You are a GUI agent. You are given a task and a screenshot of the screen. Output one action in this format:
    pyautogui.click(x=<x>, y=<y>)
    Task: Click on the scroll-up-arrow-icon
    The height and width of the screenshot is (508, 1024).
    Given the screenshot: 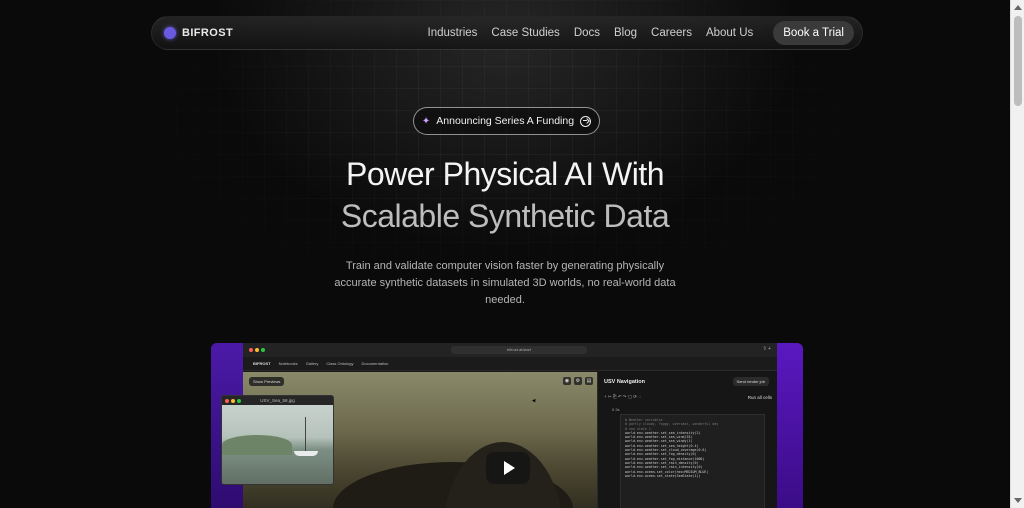 What is the action you would take?
    pyautogui.click(x=1018, y=7)
    